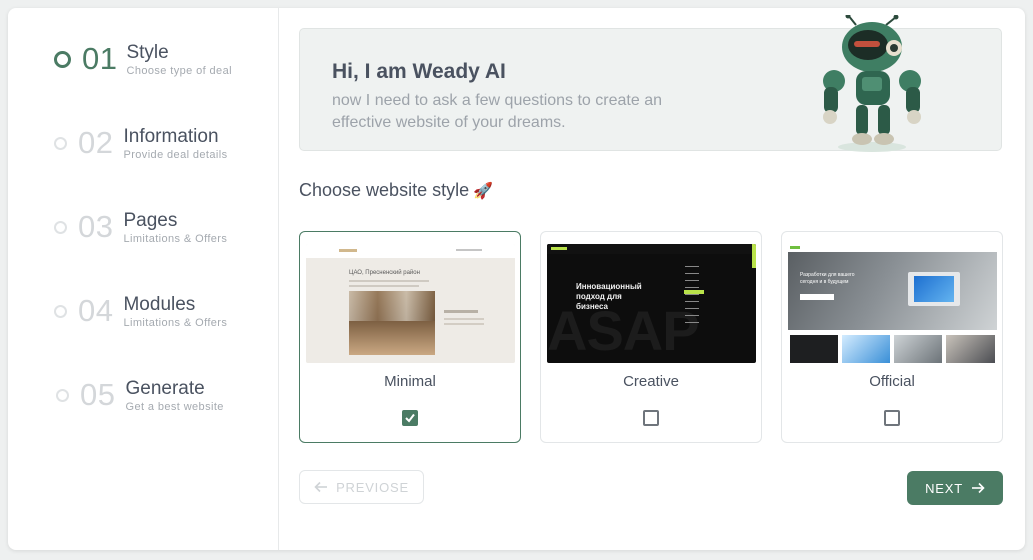 The width and height of the screenshot is (1033, 560). What do you see at coordinates (174, 406) in the screenshot?
I see `step-subtitle: Get a best website` at bounding box center [174, 406].